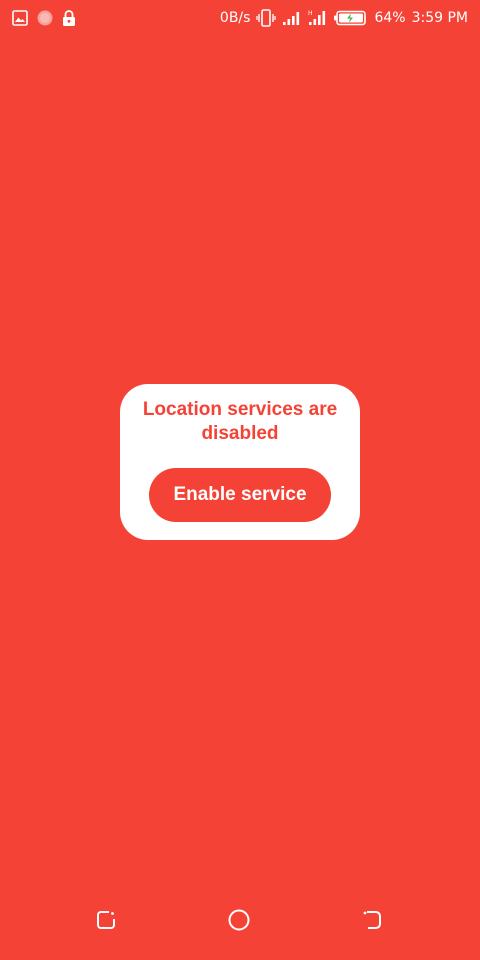 Image resolution: width=480 pixels, height=960 pixels. I want to click on status-bar: 0B/s H 64% 3:59 PM, so click(240, 18).